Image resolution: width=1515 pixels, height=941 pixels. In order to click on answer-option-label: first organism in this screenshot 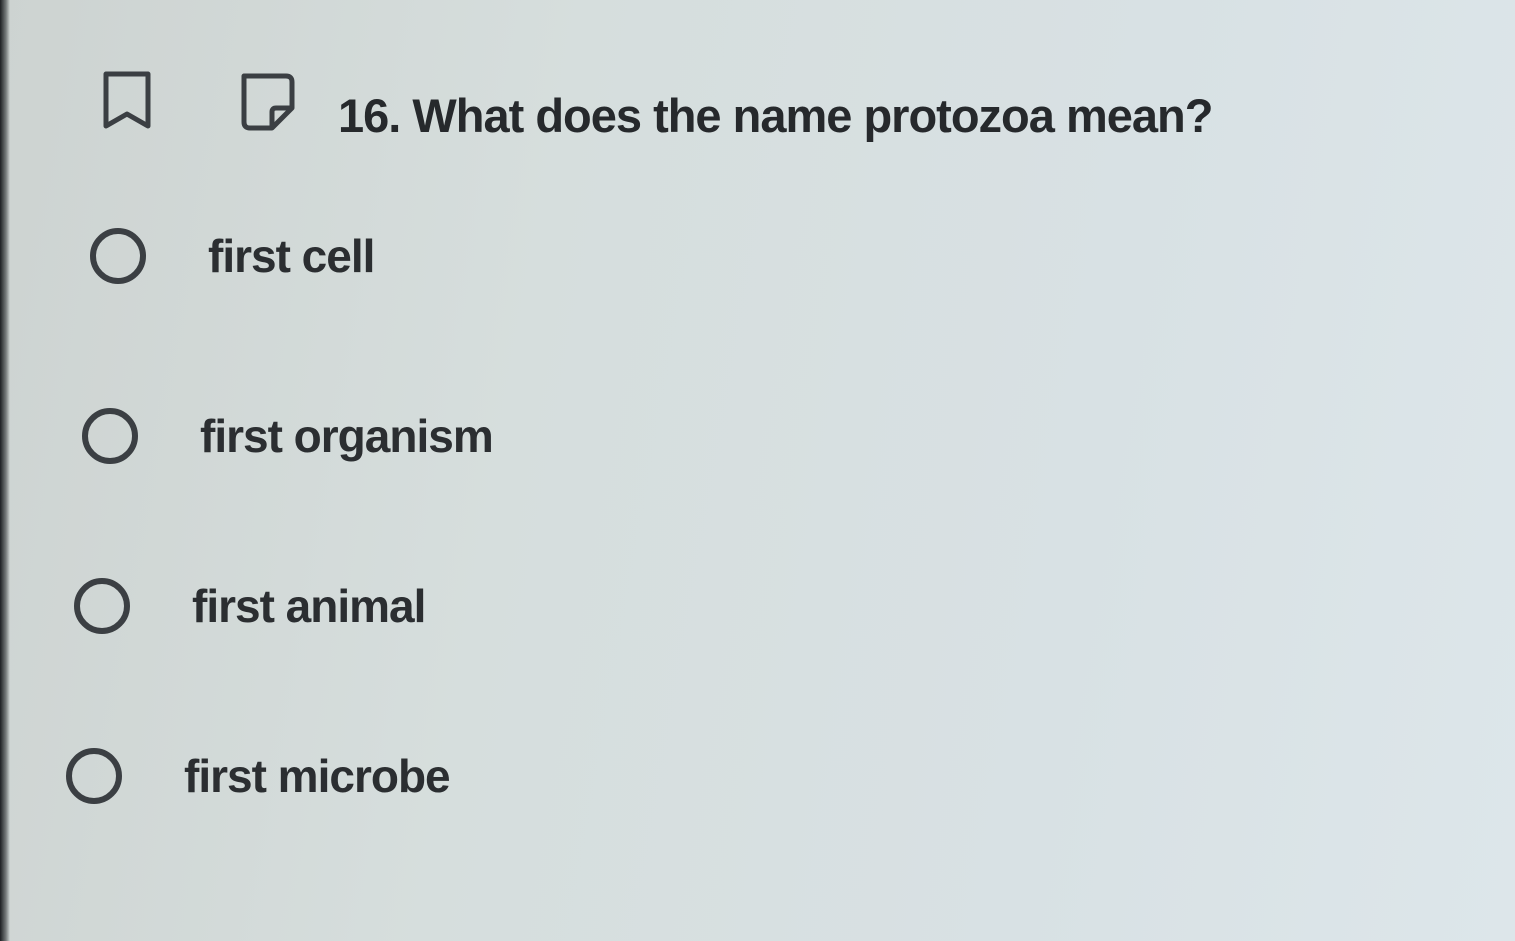, I will do `click(347, 436)`.